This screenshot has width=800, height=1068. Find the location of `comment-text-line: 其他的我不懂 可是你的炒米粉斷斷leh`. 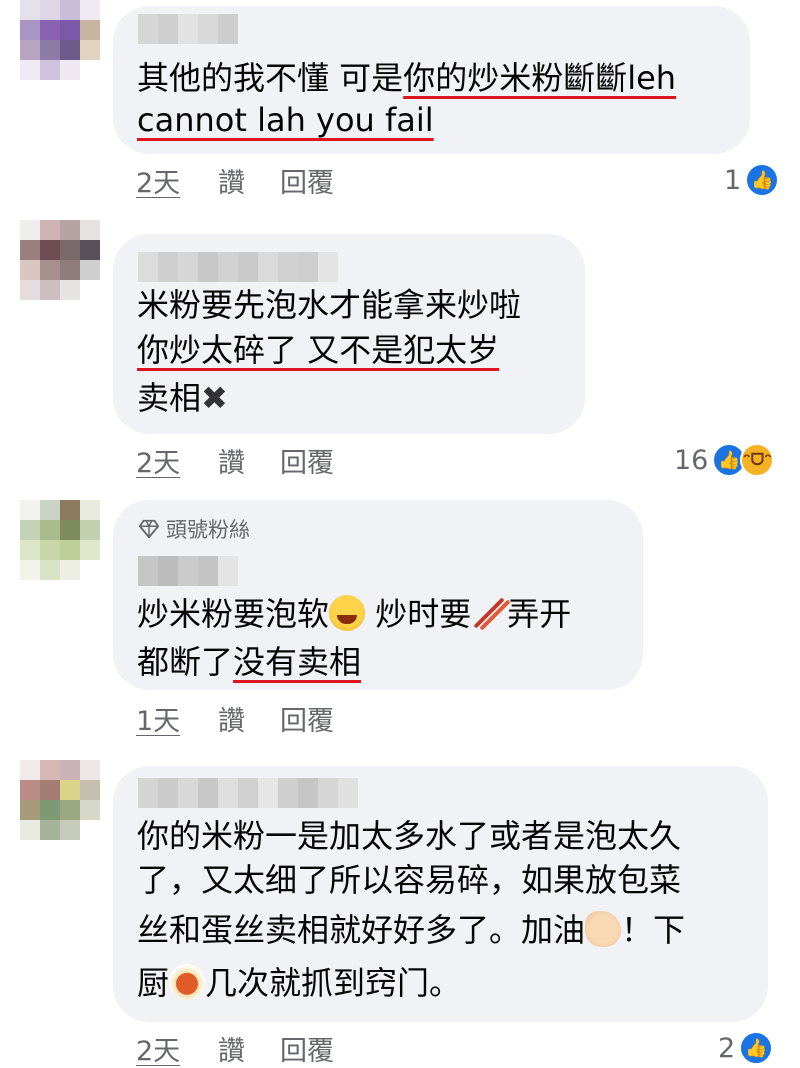

comment-text-line: 其他的我不懂 可是你的炒米粉斷斷leh is located at coordinates (407, 78).